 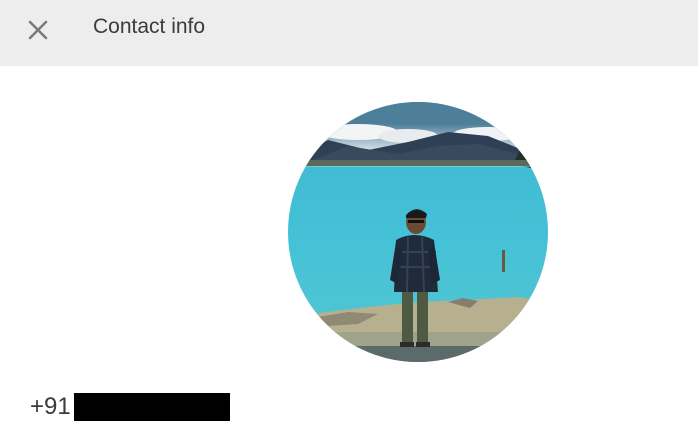 I want to click on close-icon, so click(x=38, y=30).